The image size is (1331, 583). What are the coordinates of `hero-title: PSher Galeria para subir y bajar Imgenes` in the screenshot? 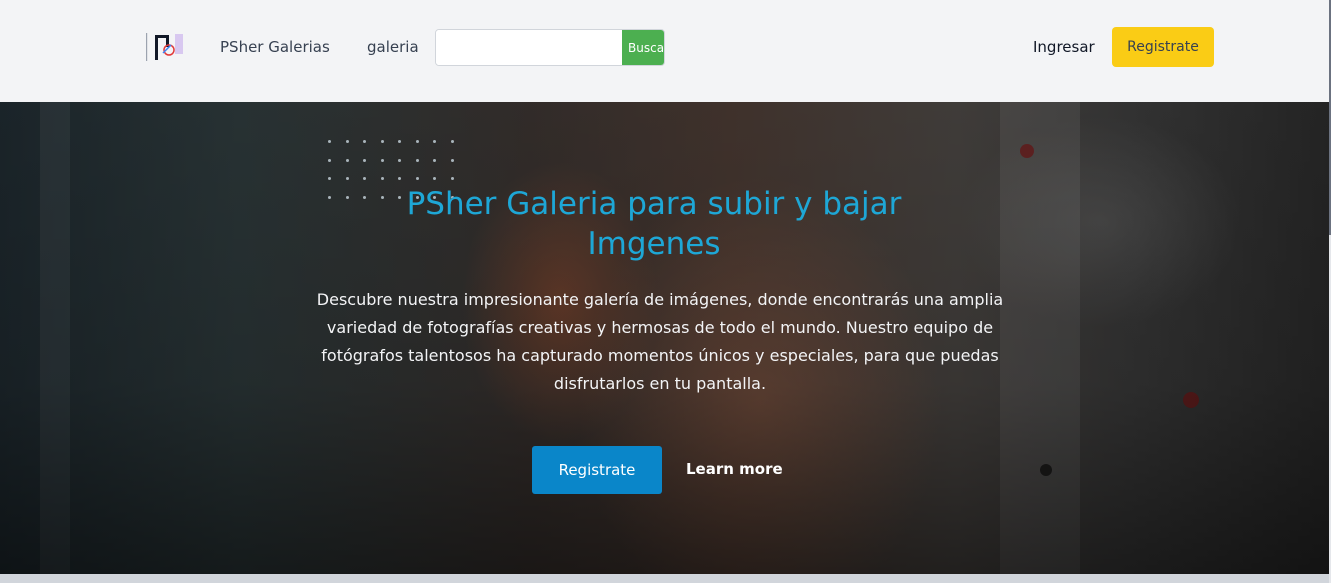 It's located at (654, 224).